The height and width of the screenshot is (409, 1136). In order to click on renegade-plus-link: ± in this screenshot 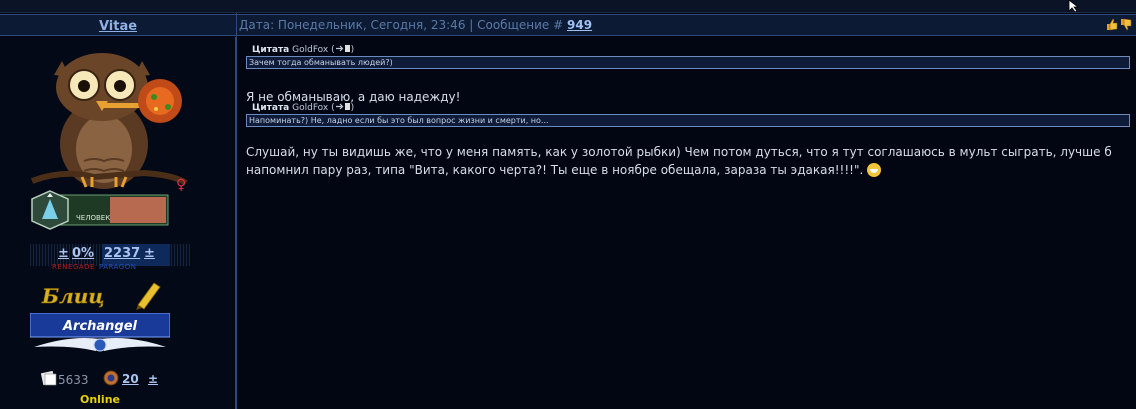, I will do `click(63, 253)`.